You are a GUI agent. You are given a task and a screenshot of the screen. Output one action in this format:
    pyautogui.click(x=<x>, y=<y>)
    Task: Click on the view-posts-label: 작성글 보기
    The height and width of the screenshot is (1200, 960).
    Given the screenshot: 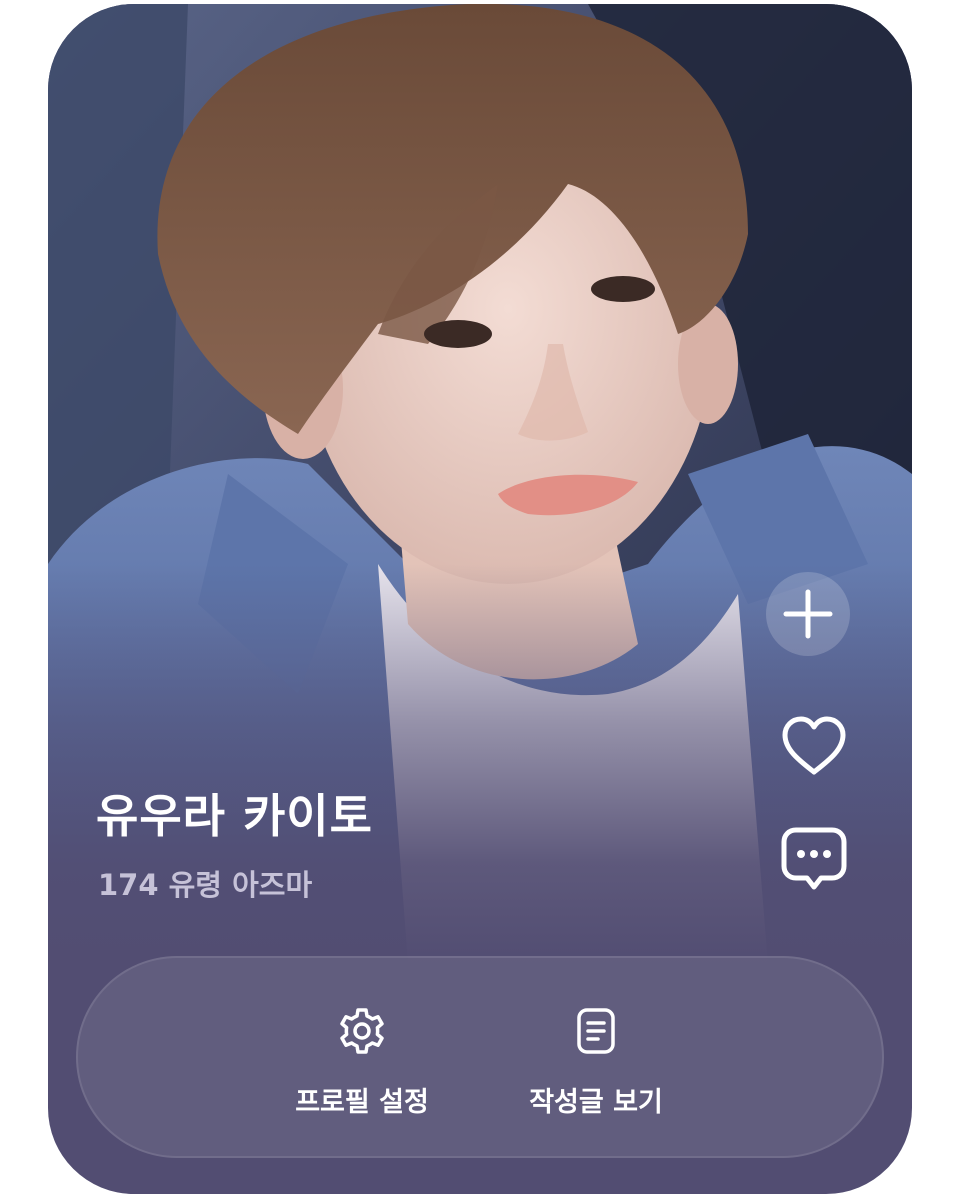 What is the action you would take?
    pyautogui.click(x=596, y=1102)
    